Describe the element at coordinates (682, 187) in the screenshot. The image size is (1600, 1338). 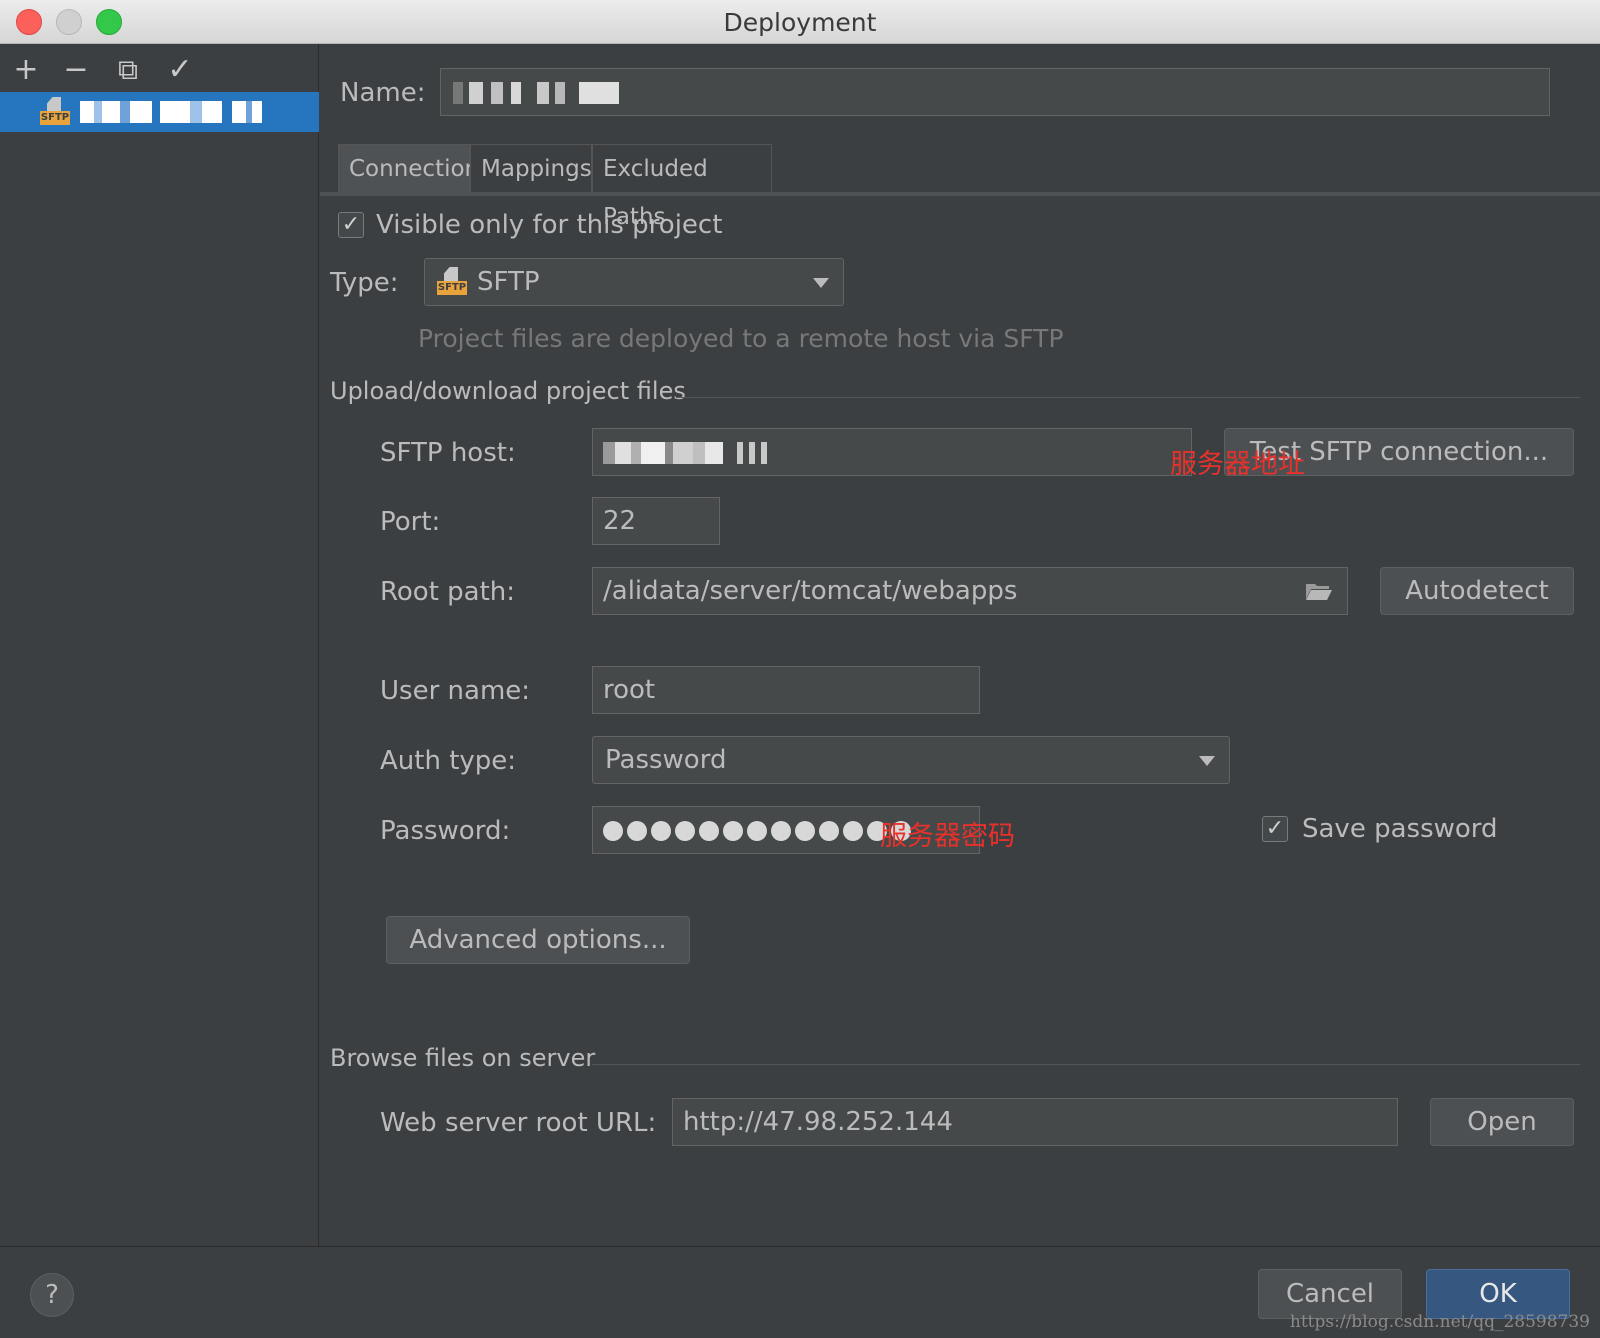
I see `tab-excluded-paths: Excluded Paths` at that location.